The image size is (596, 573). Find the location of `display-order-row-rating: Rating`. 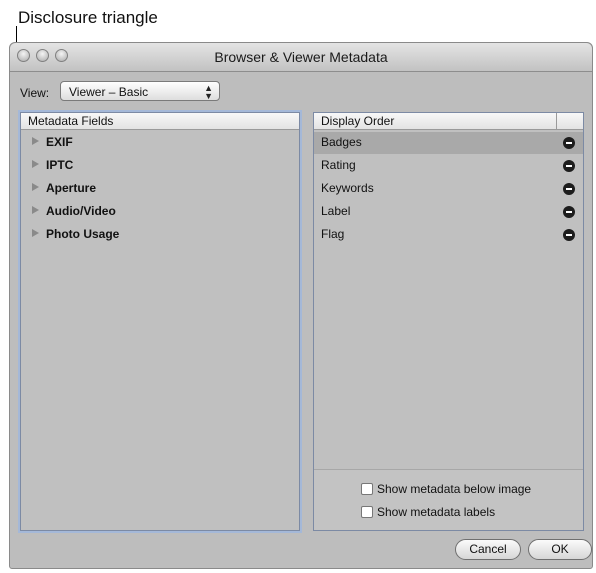

display-order-row-rating: Rating is located at coordinates (448, 166).